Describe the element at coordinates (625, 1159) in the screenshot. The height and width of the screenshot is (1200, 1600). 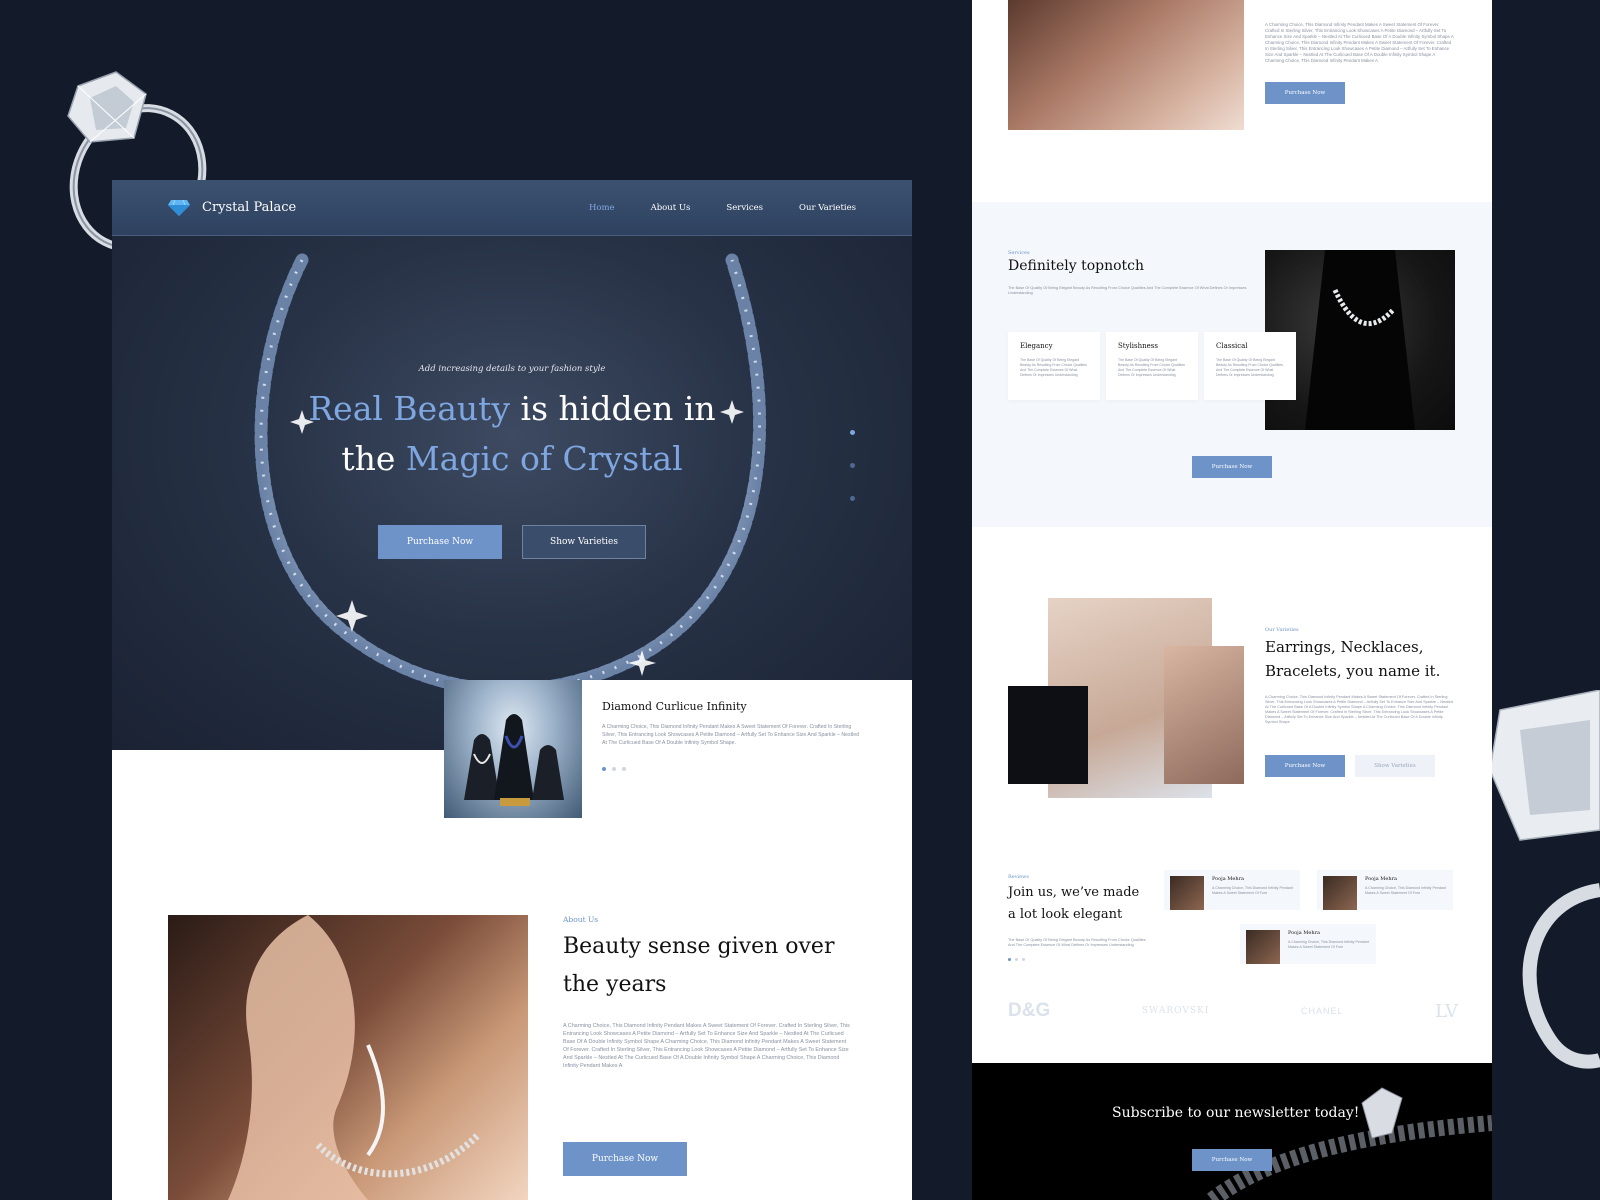
I see `about-purchase-button: Purchase Now` at that location.